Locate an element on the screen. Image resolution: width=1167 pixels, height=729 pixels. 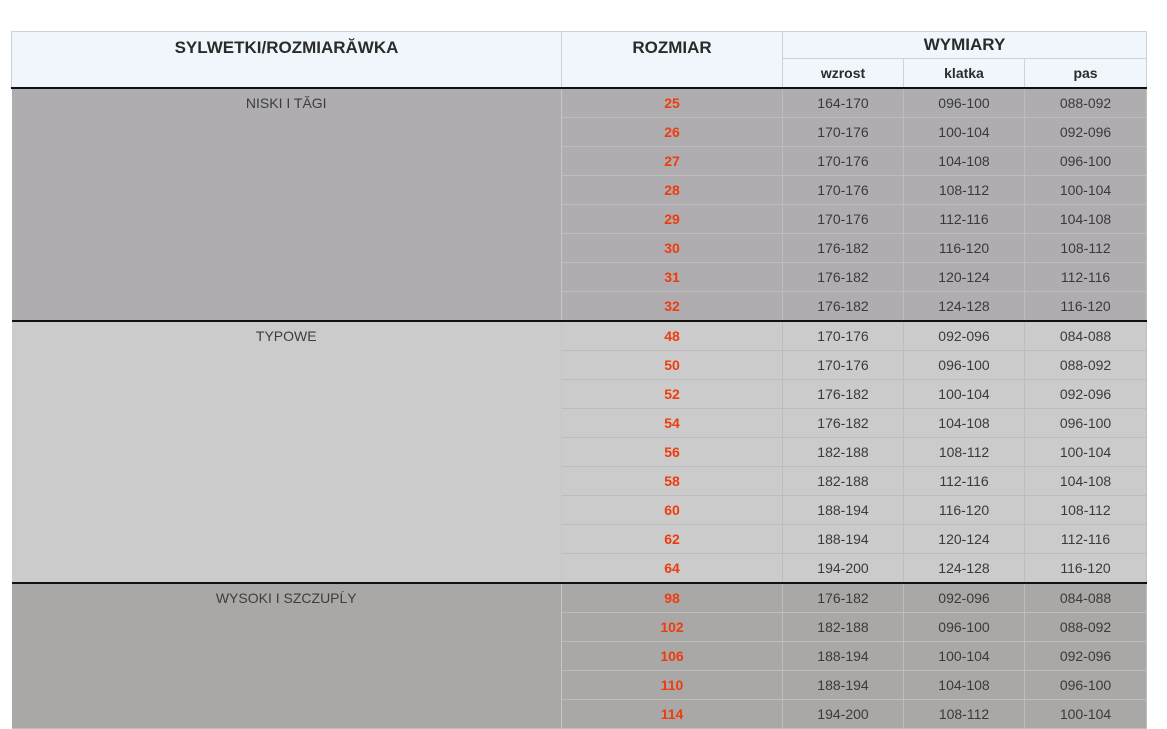
size-cell: 98 is located at coordinates (672, 598).